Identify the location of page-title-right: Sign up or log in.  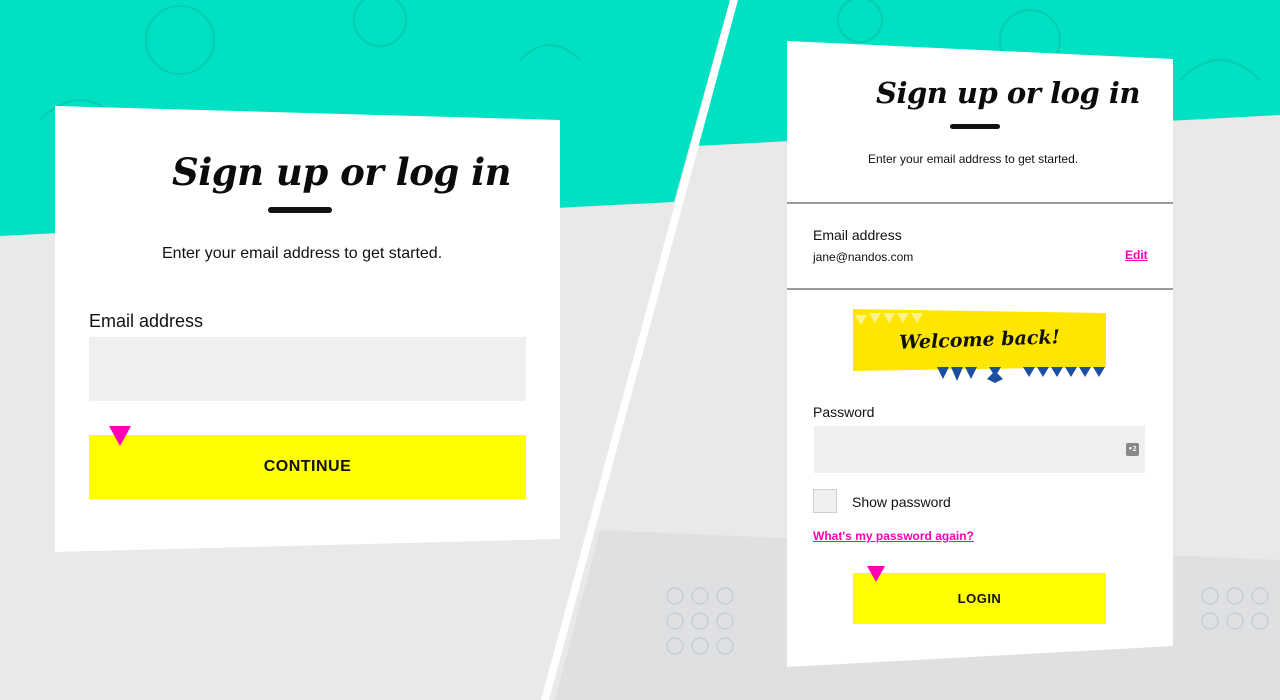
(1008, 93).